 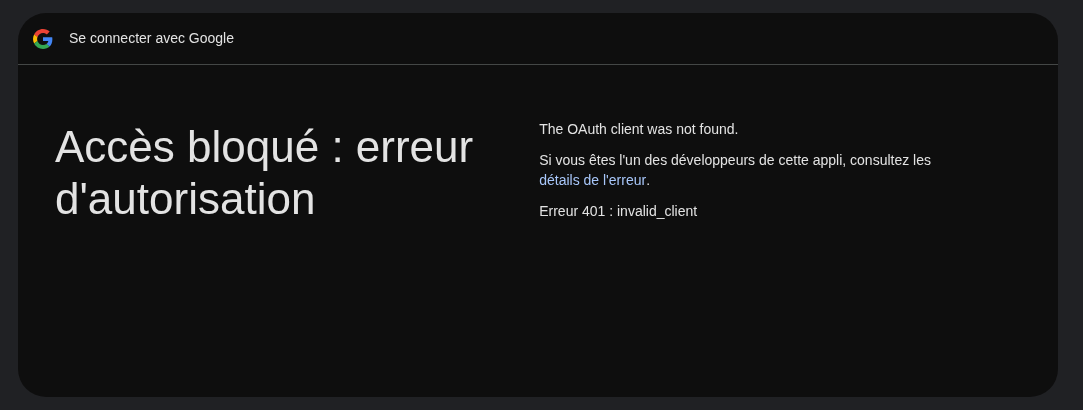 What do you see at coordinates (593, 180) in the screenshot?
I see `error-details-link: détails de l'erreur` at bounding box center [593, 180].